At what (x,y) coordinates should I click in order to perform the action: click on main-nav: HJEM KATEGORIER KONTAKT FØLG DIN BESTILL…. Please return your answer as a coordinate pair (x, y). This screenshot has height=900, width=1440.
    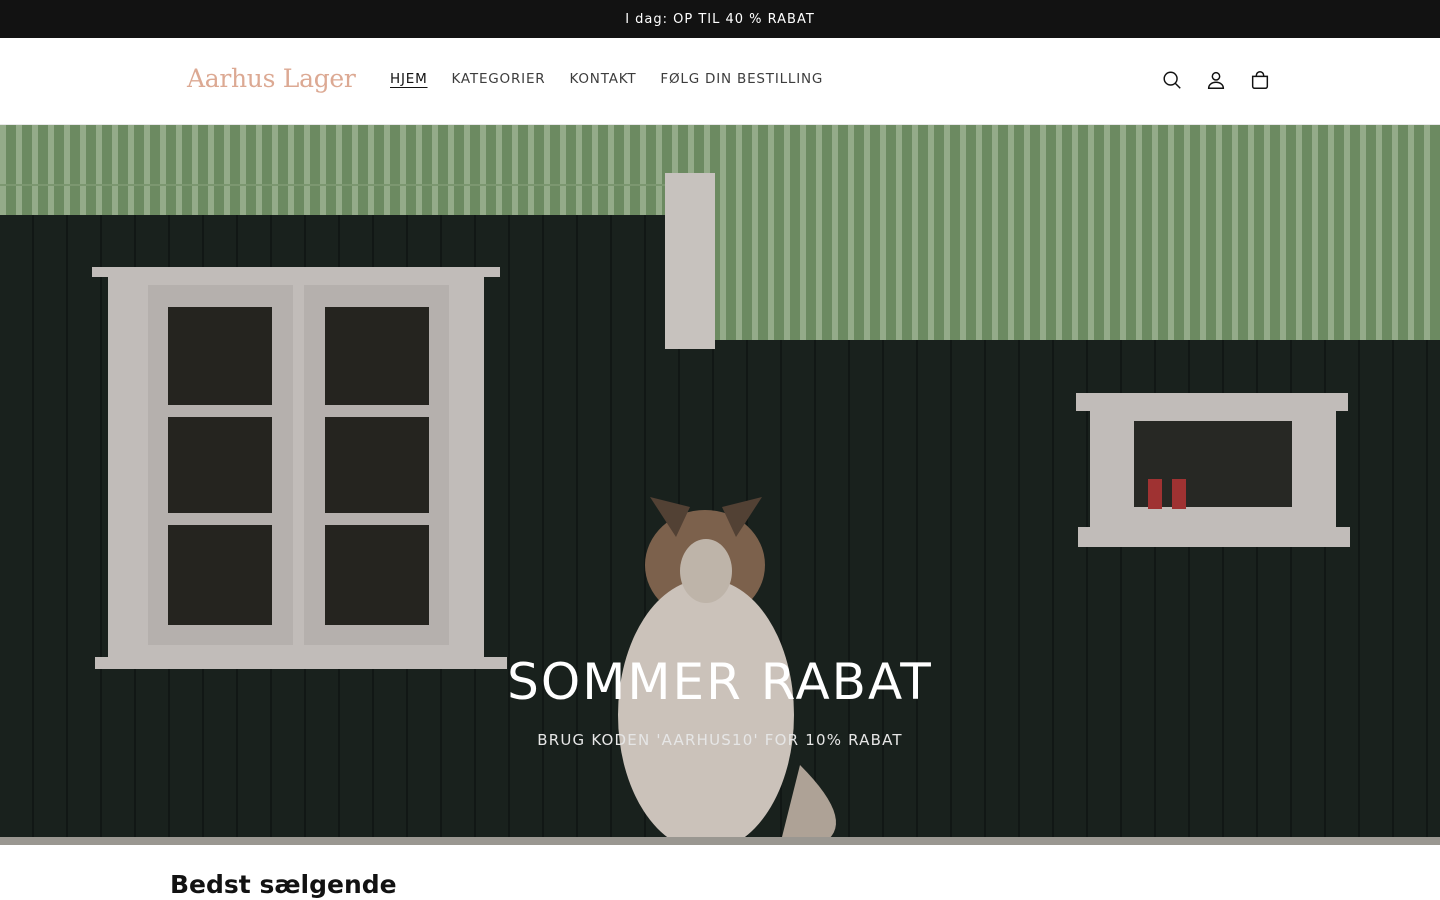
    Looking at the image, I should click on (606, 79).